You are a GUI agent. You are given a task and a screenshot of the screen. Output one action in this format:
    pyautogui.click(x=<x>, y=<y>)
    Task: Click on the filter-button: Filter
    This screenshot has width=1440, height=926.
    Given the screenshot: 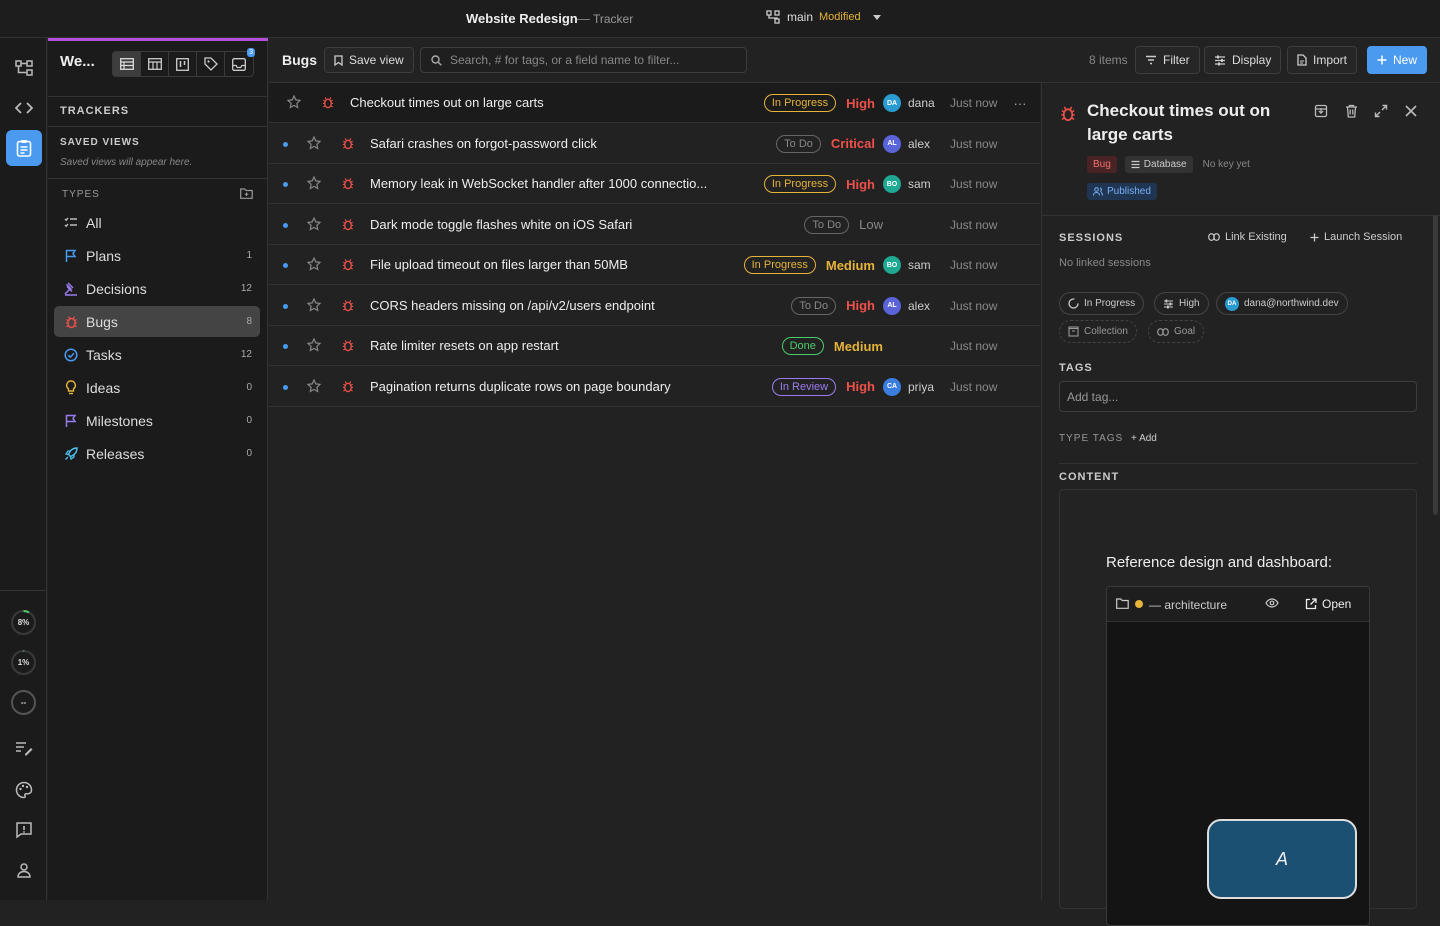 What is the action you would take?
    pyautogui.click(x=1167, y=60)
    